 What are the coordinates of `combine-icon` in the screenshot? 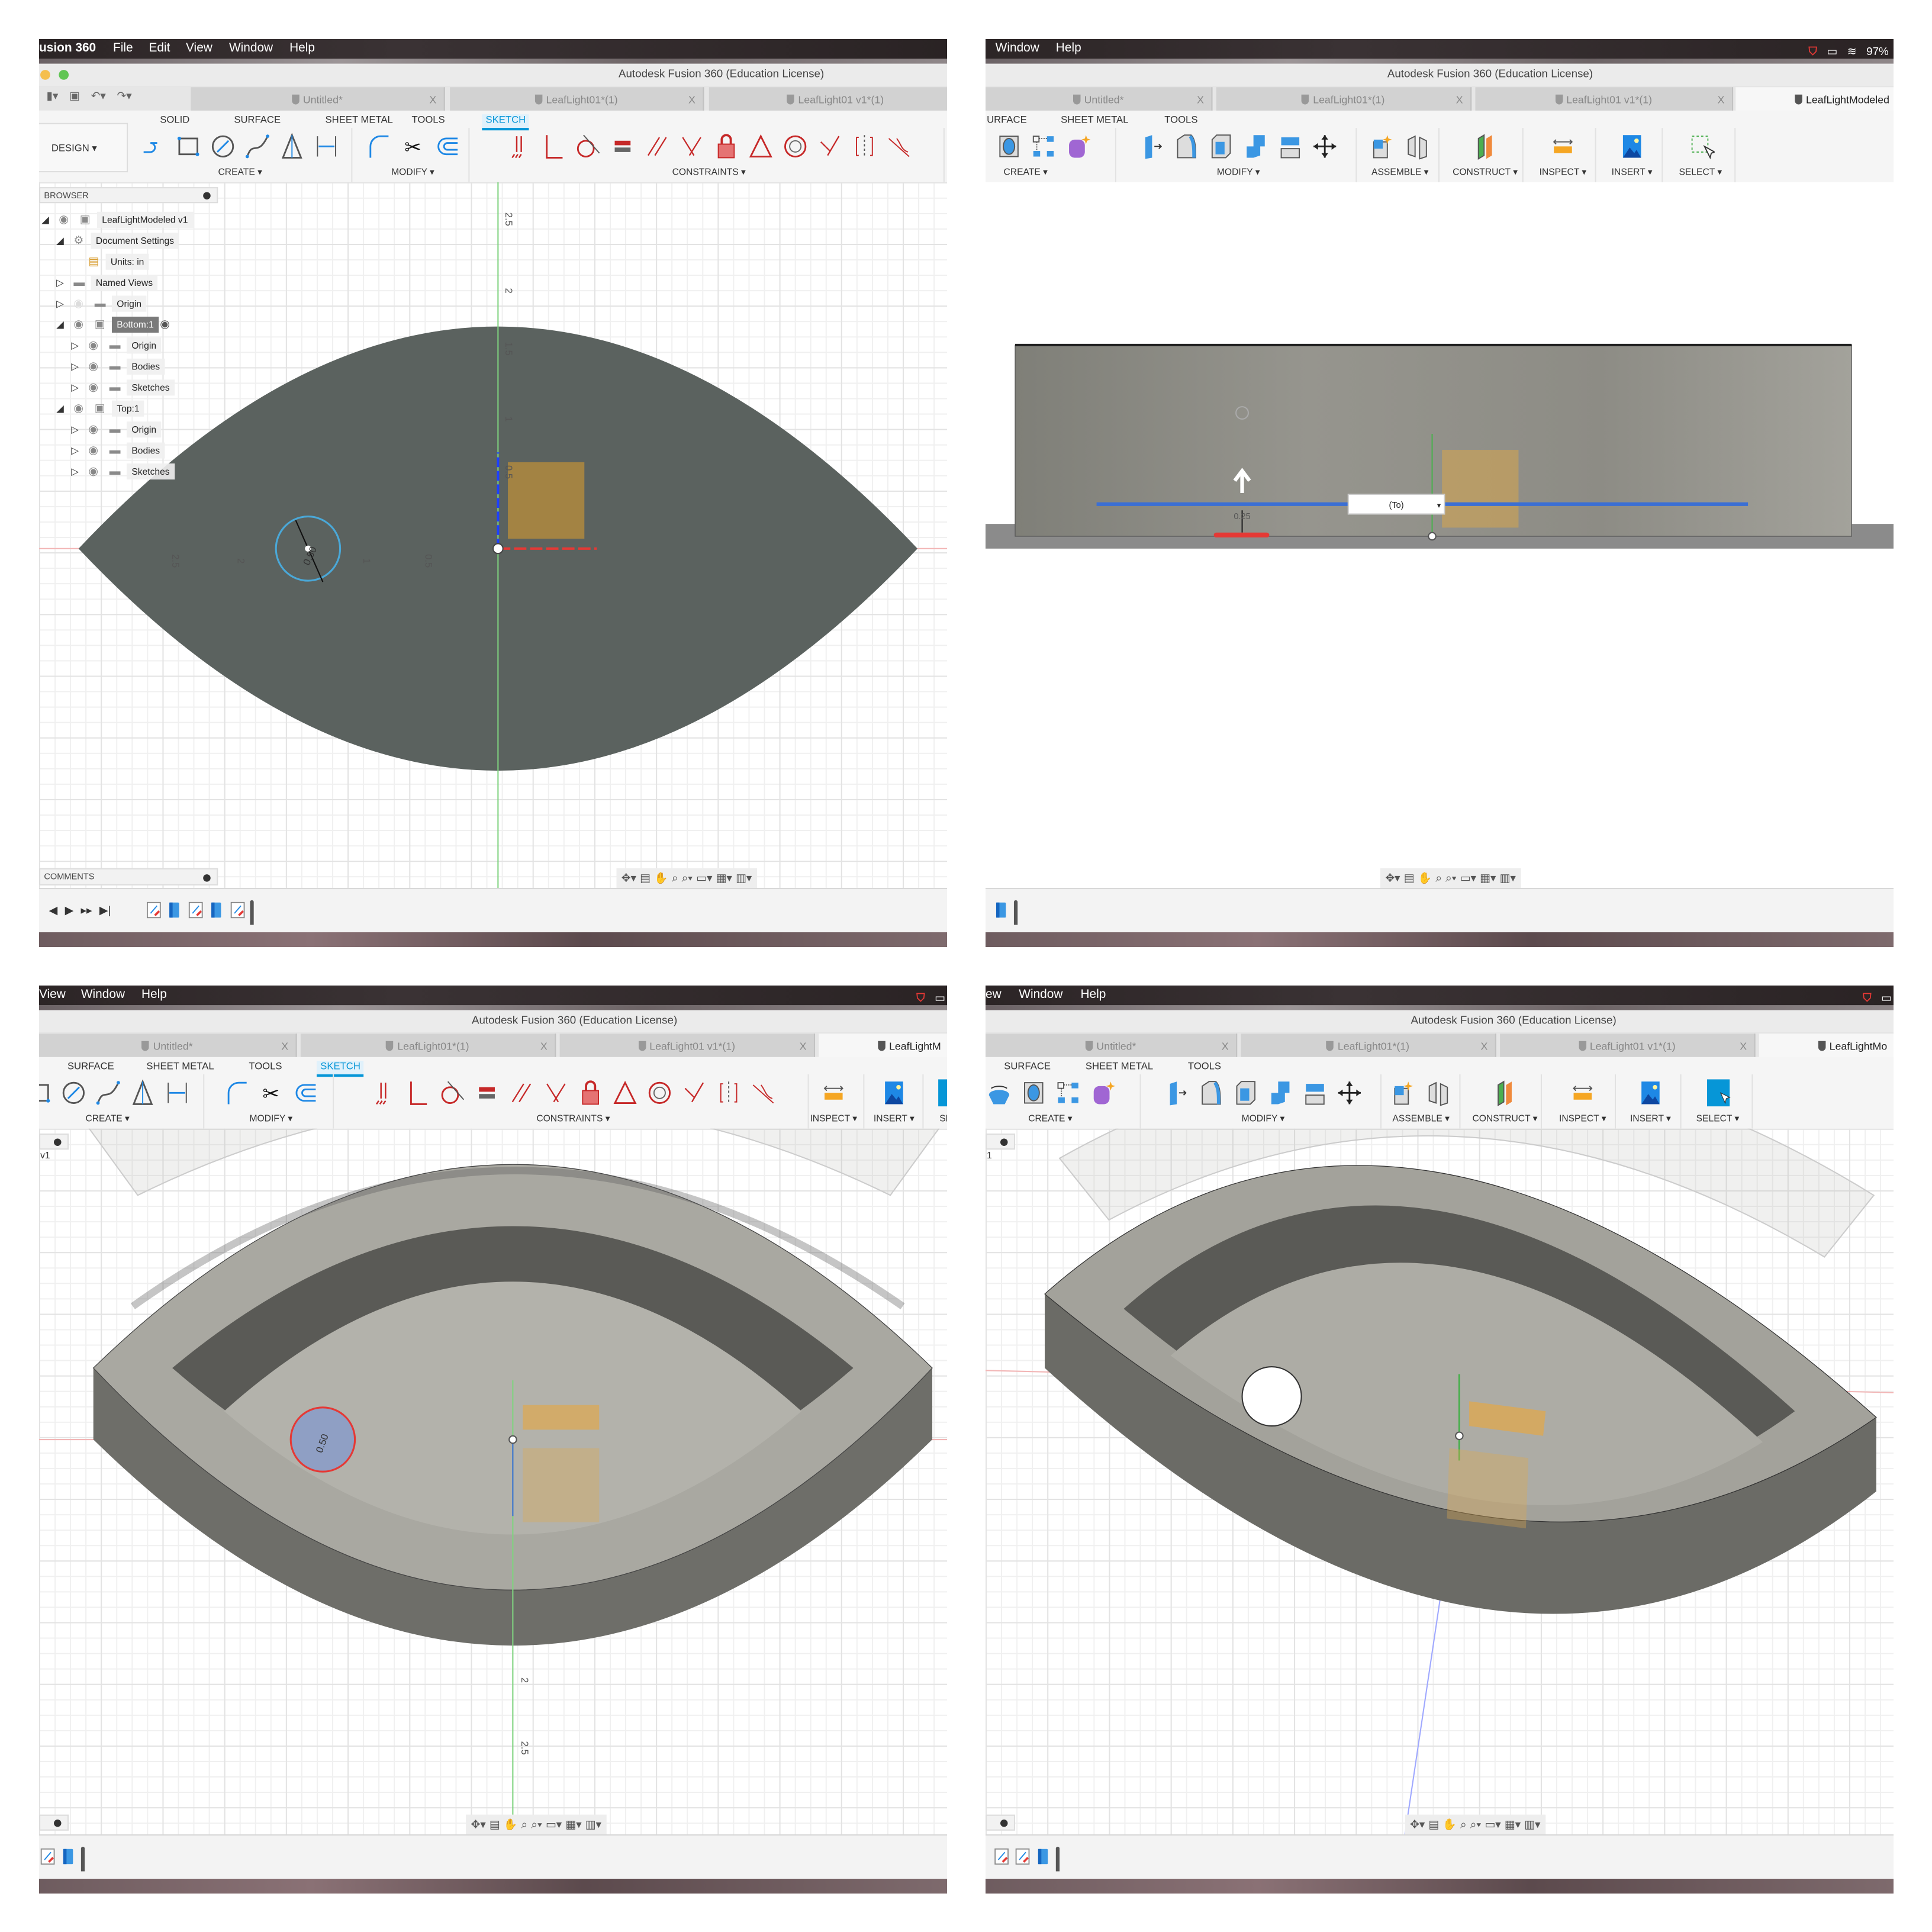 It's located at (1256, 146).